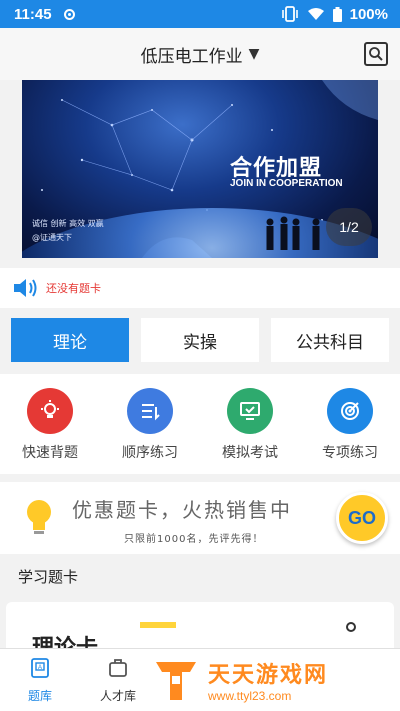 Image resolution: width=400 pixels, height=711 pixels. I want to click on banner-pager: 1/2, so click(349, 227).